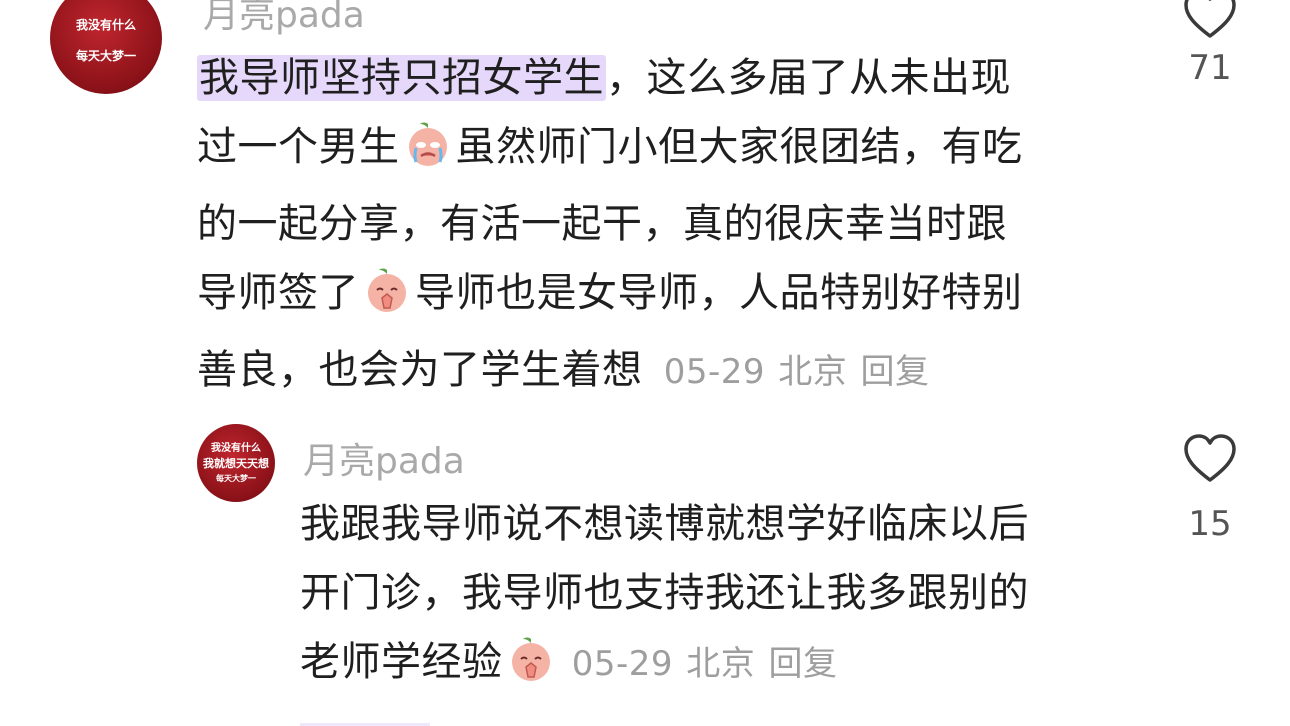 The height and width of the screenshot is (726, 1290). I want to click on comment-text-line: 开门诊，我导师也支持我还让我多跟别的, so click(664, 593).